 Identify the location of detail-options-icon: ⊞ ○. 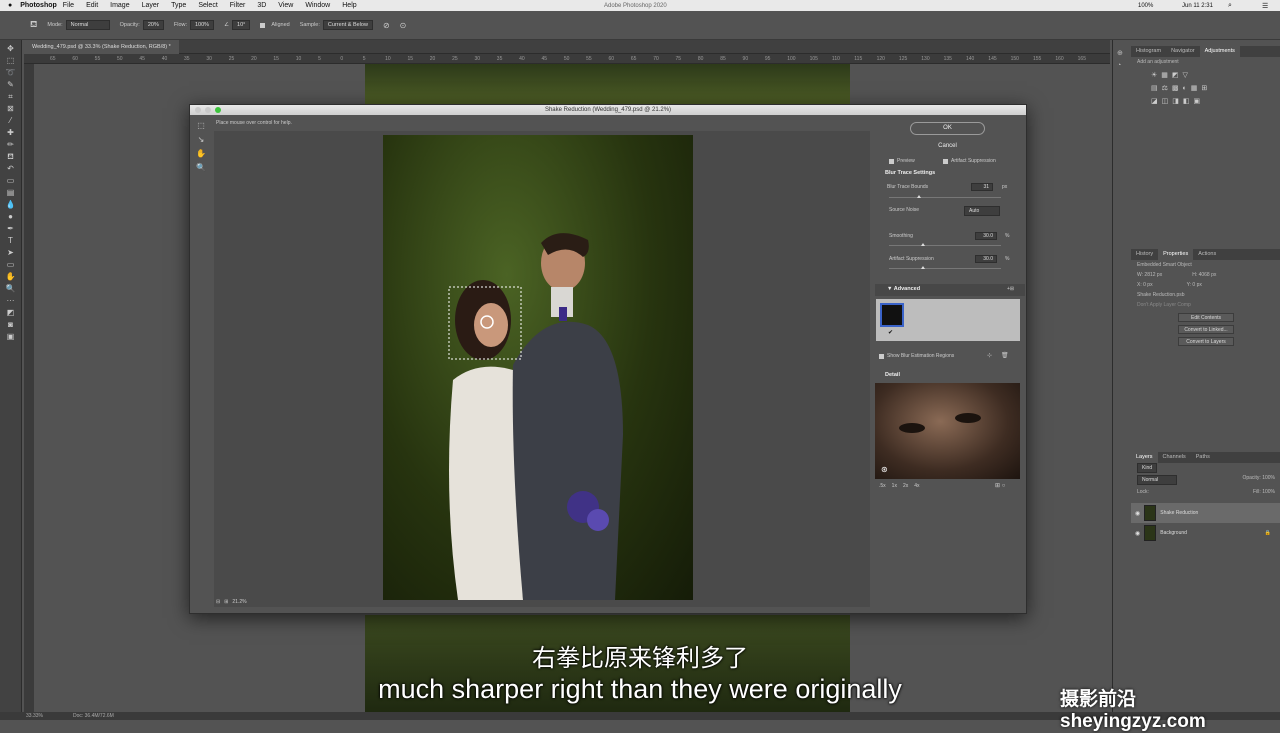
(1000, 485).